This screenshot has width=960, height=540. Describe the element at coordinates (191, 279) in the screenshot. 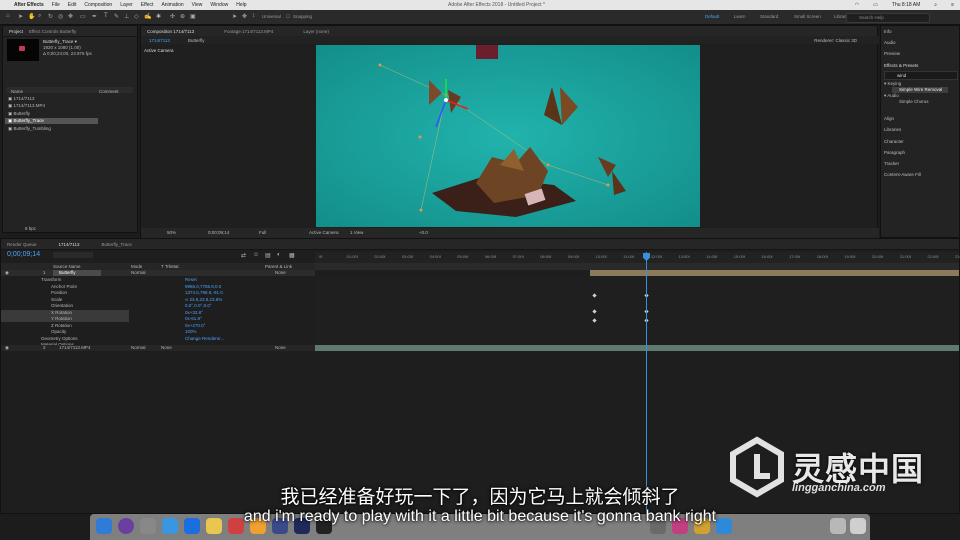

I see `property-value: Reset` at that location.